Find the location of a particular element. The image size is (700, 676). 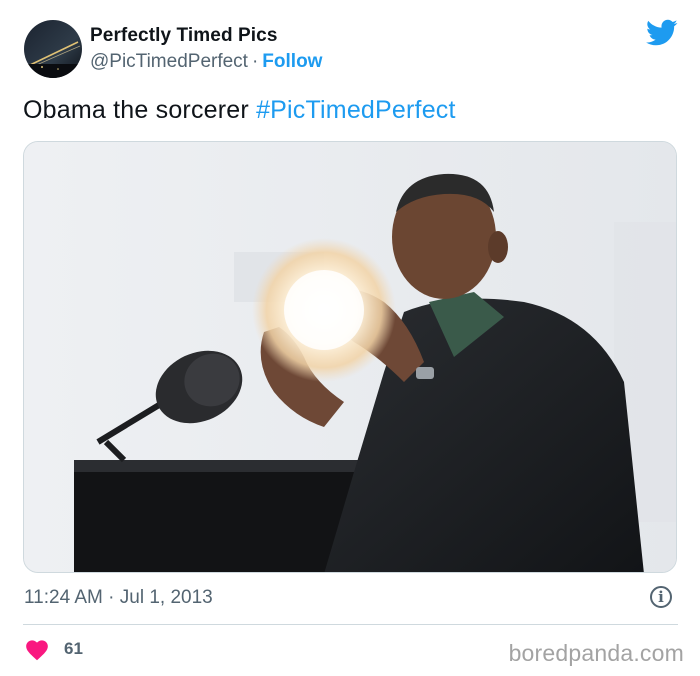

info-icon: i is located at coordinates (661, 597).